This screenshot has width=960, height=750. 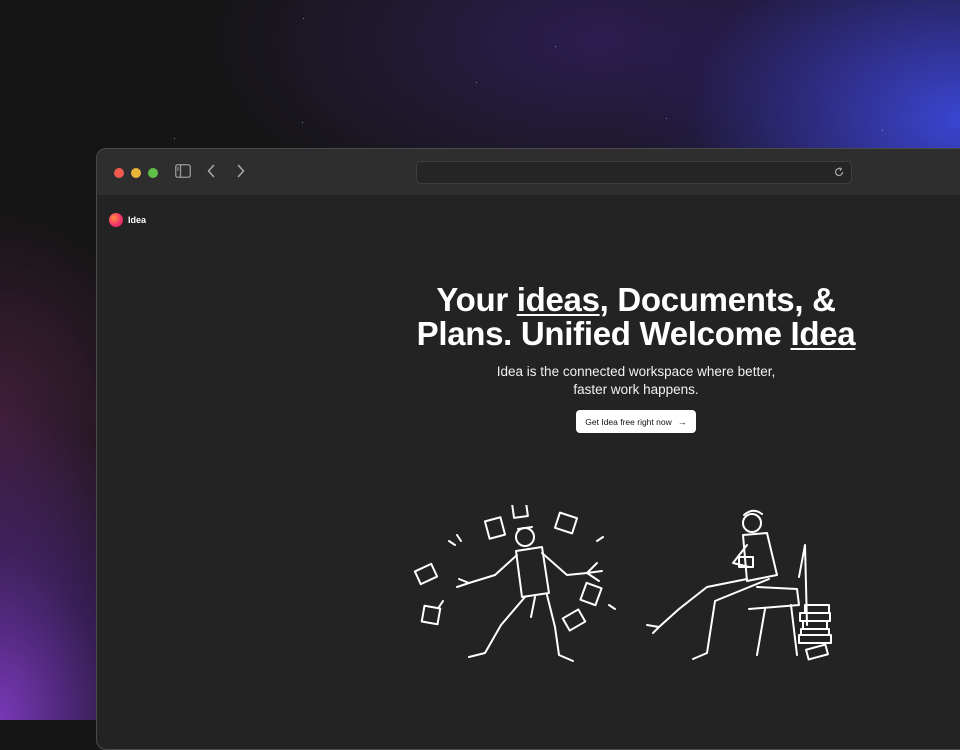 I want to click on back-icon, so click(x=211, y=171).